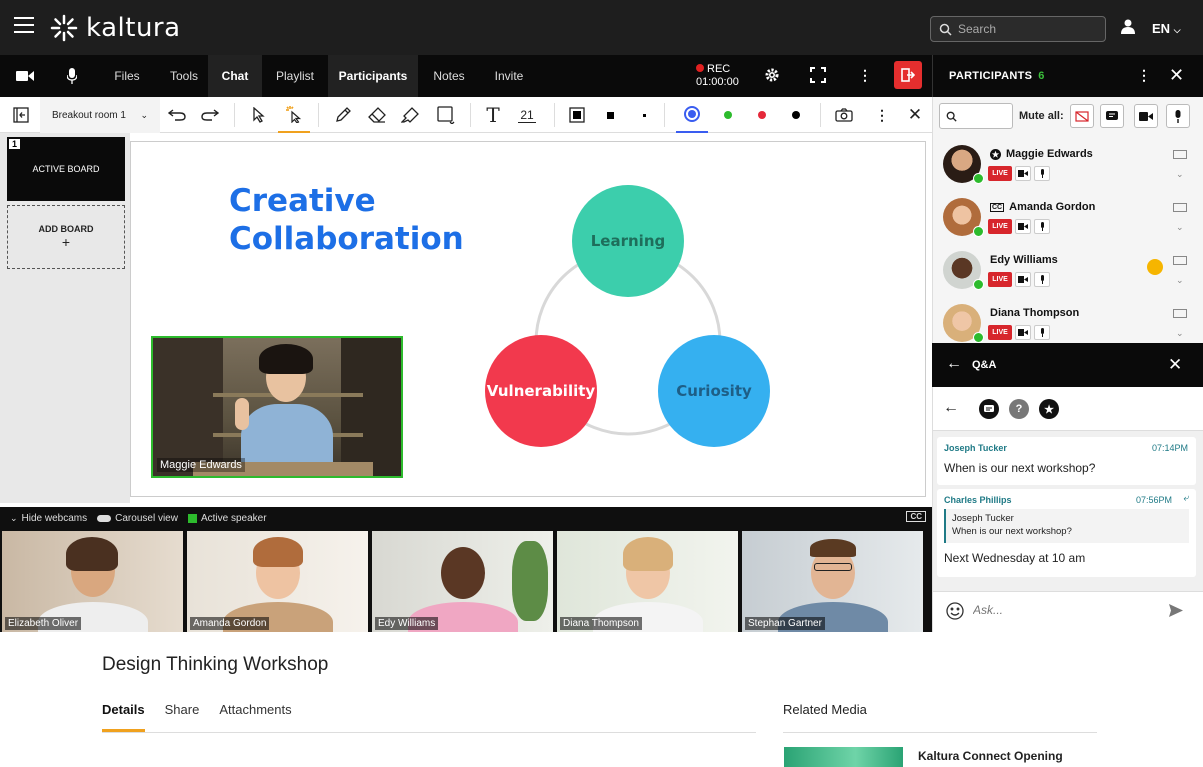  What do you see at coordinates (66, 169) in the screenshot?
I see `active-board-thumb: 1 ACTIVE BOARD` at bounding box center [66, 169].